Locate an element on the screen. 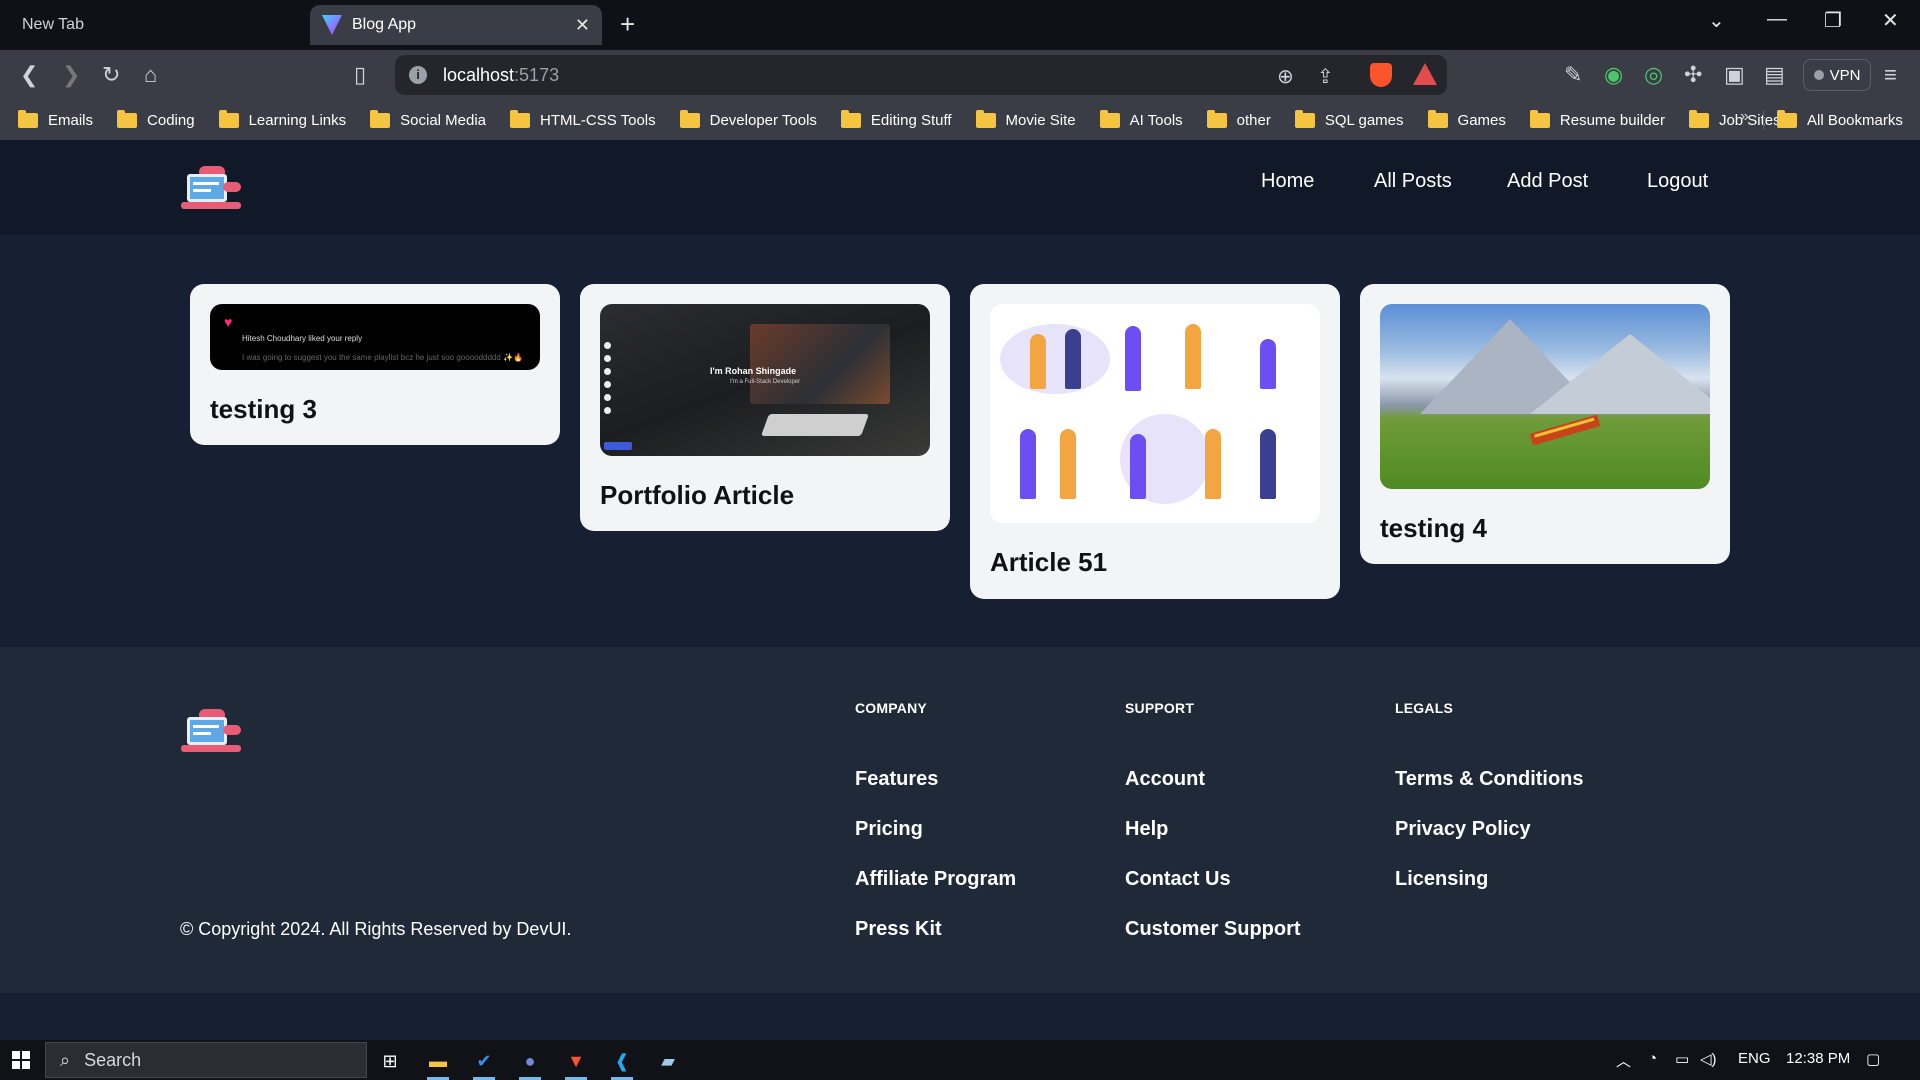  post-title: testing 4 is located at coordinates (1433, 528).